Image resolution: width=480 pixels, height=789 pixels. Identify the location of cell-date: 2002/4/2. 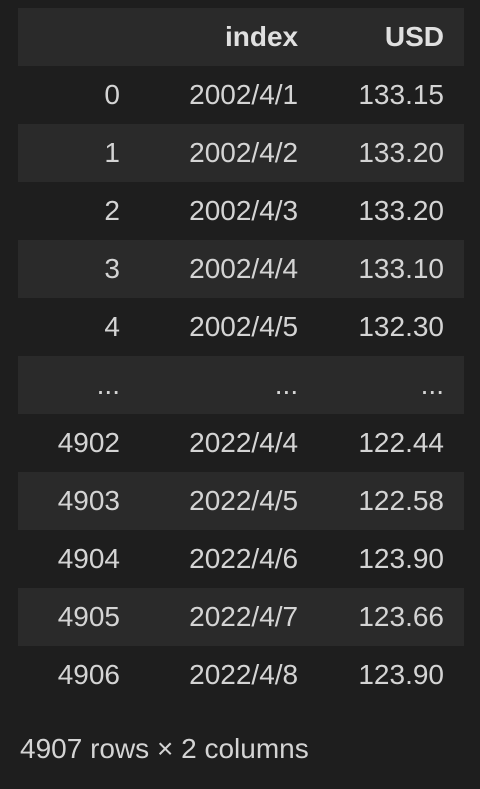
(244, 152).